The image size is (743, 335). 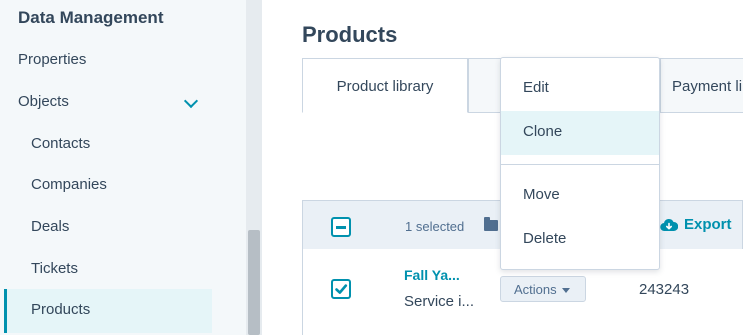 I want to click on sidebar-item-properties: Properties, so click(x=52, y=59).